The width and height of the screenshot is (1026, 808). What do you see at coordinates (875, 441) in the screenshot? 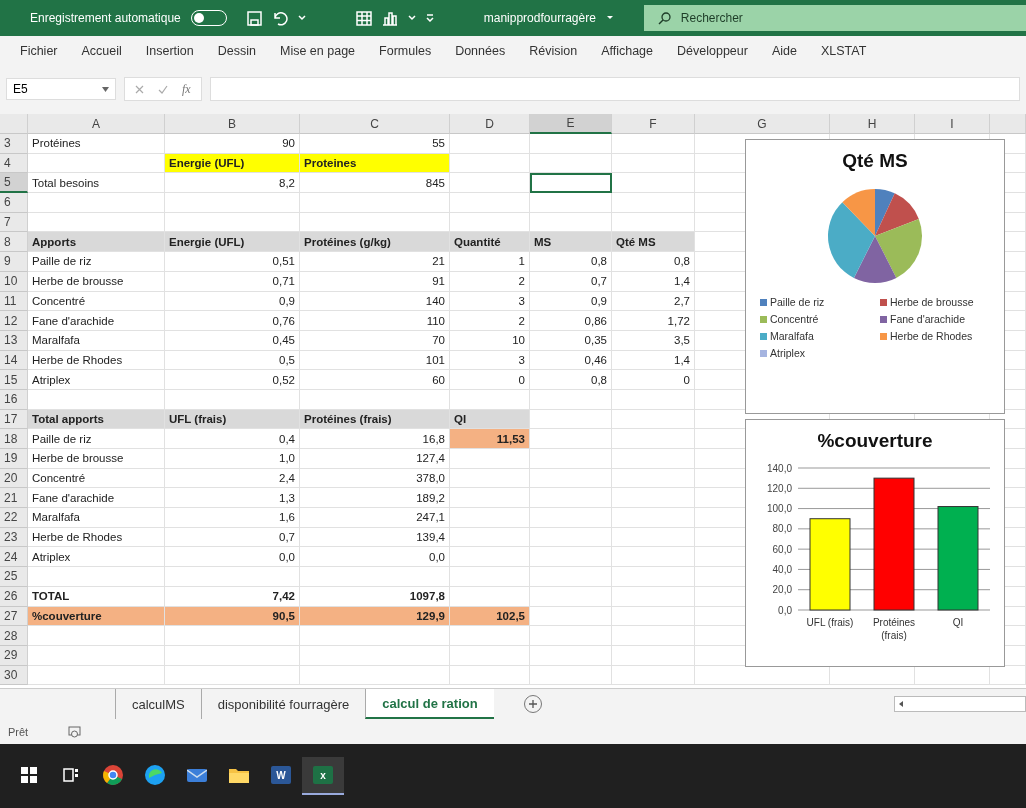
I see `chart-title: %couverture` at bounding box center [875, 441].